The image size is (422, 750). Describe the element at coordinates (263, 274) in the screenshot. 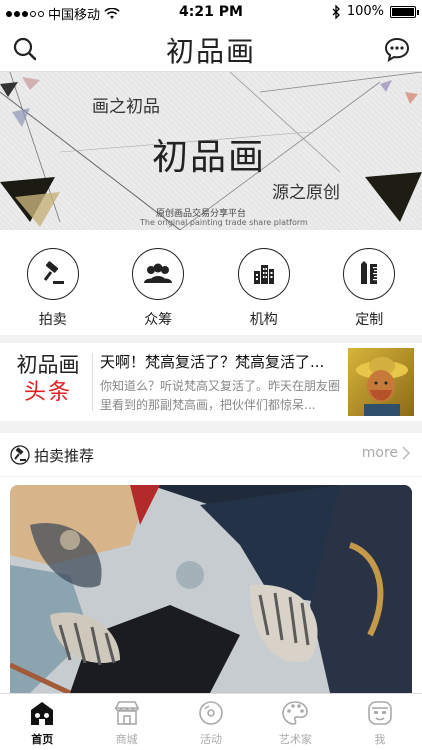

I see `building-icon` at that location.